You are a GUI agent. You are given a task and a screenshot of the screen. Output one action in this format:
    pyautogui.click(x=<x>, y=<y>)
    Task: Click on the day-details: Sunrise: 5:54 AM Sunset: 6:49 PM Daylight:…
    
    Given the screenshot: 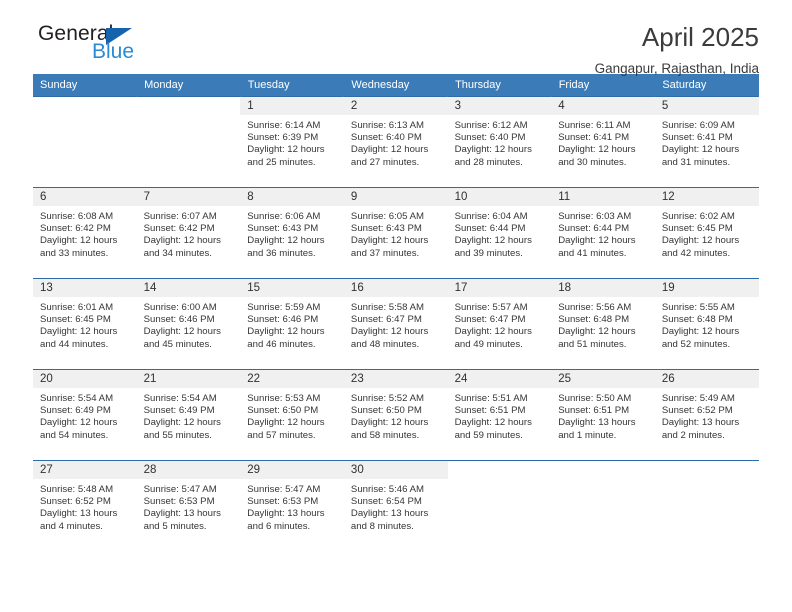 What is the action you would take?
    pyautogui.click(x=85, y=415)
    